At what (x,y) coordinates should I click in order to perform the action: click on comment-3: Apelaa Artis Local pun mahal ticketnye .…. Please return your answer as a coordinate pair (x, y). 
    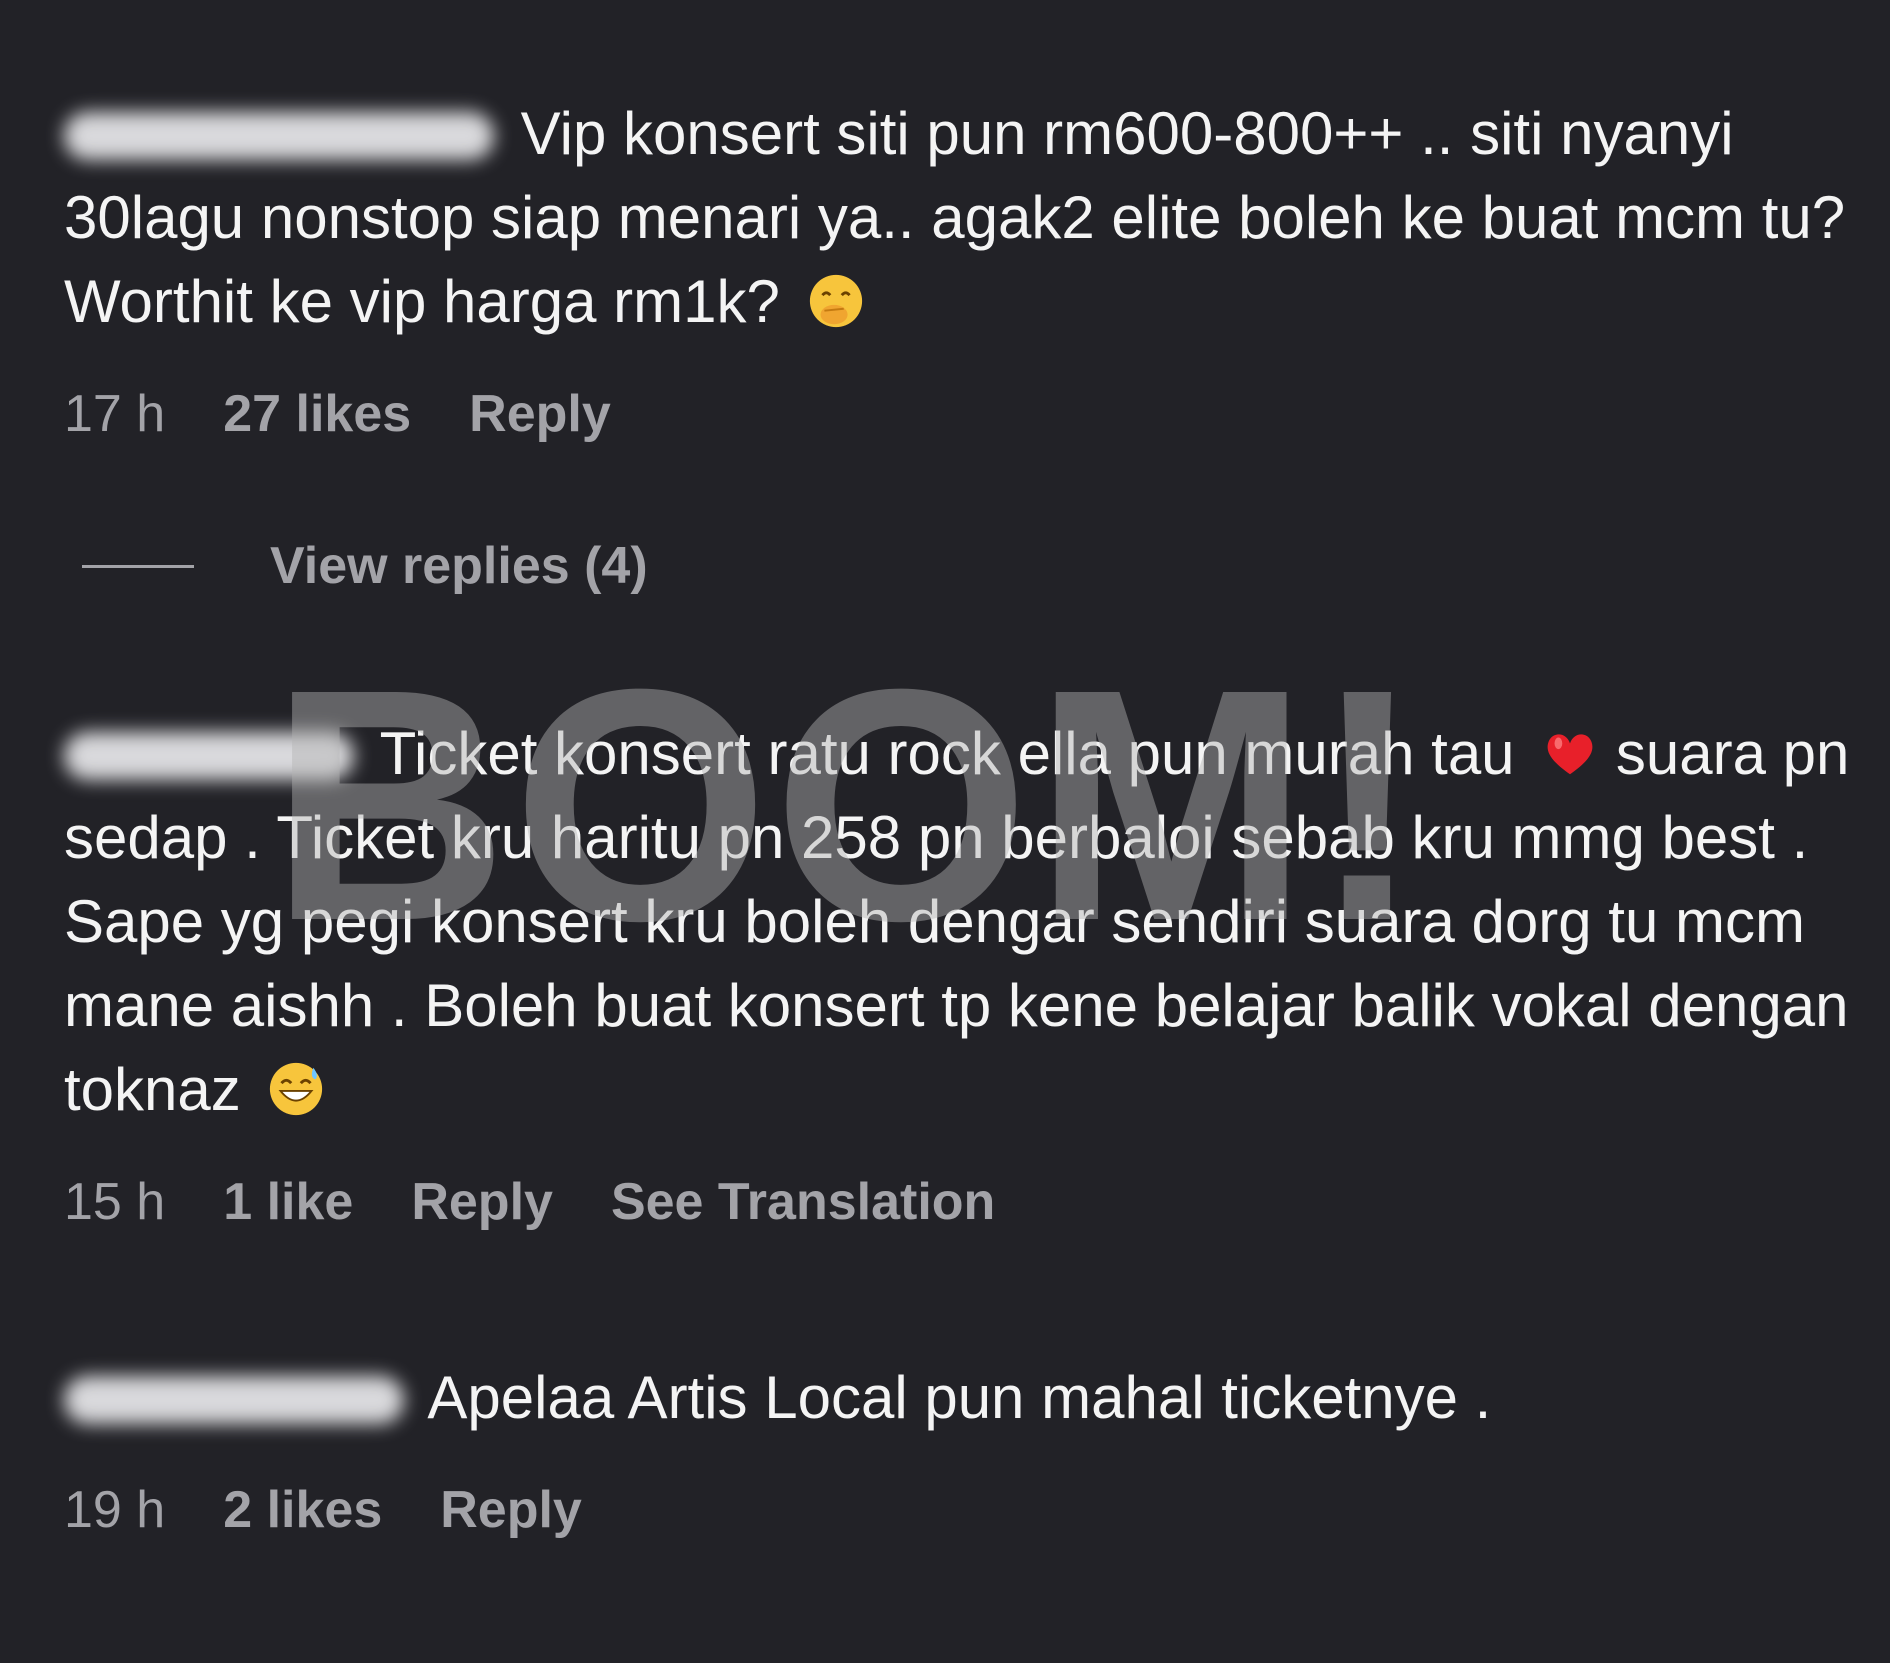
    Looking at the image, I should click on (959, 1448).